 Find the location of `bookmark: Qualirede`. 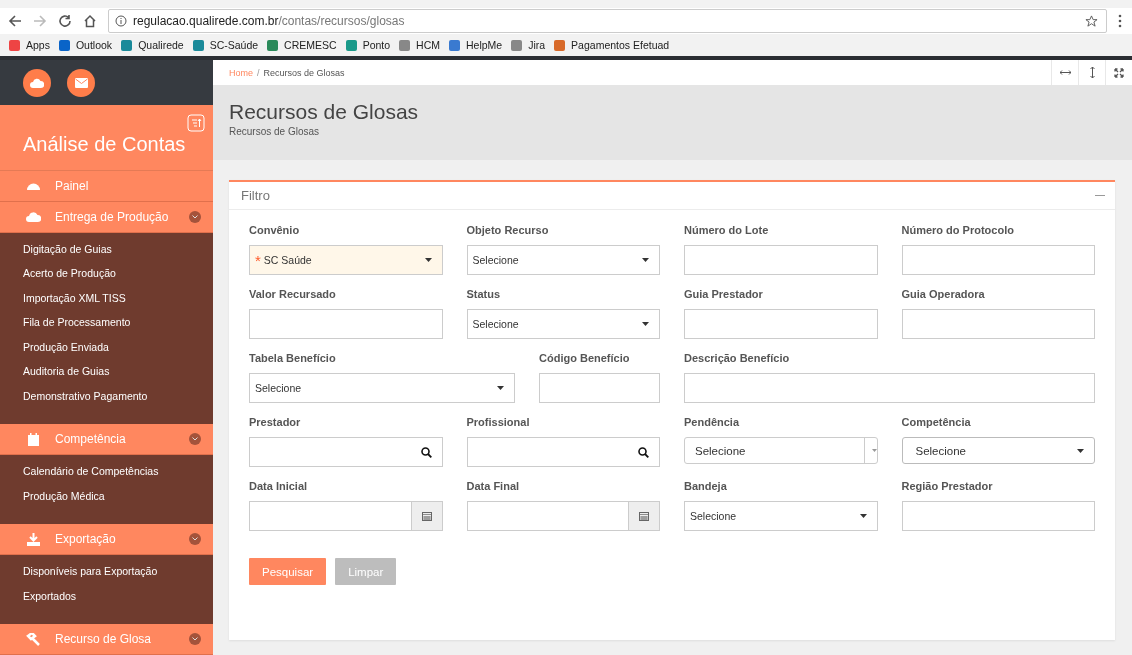

bookmark: Qualirede is located at coordinates (152, 45).